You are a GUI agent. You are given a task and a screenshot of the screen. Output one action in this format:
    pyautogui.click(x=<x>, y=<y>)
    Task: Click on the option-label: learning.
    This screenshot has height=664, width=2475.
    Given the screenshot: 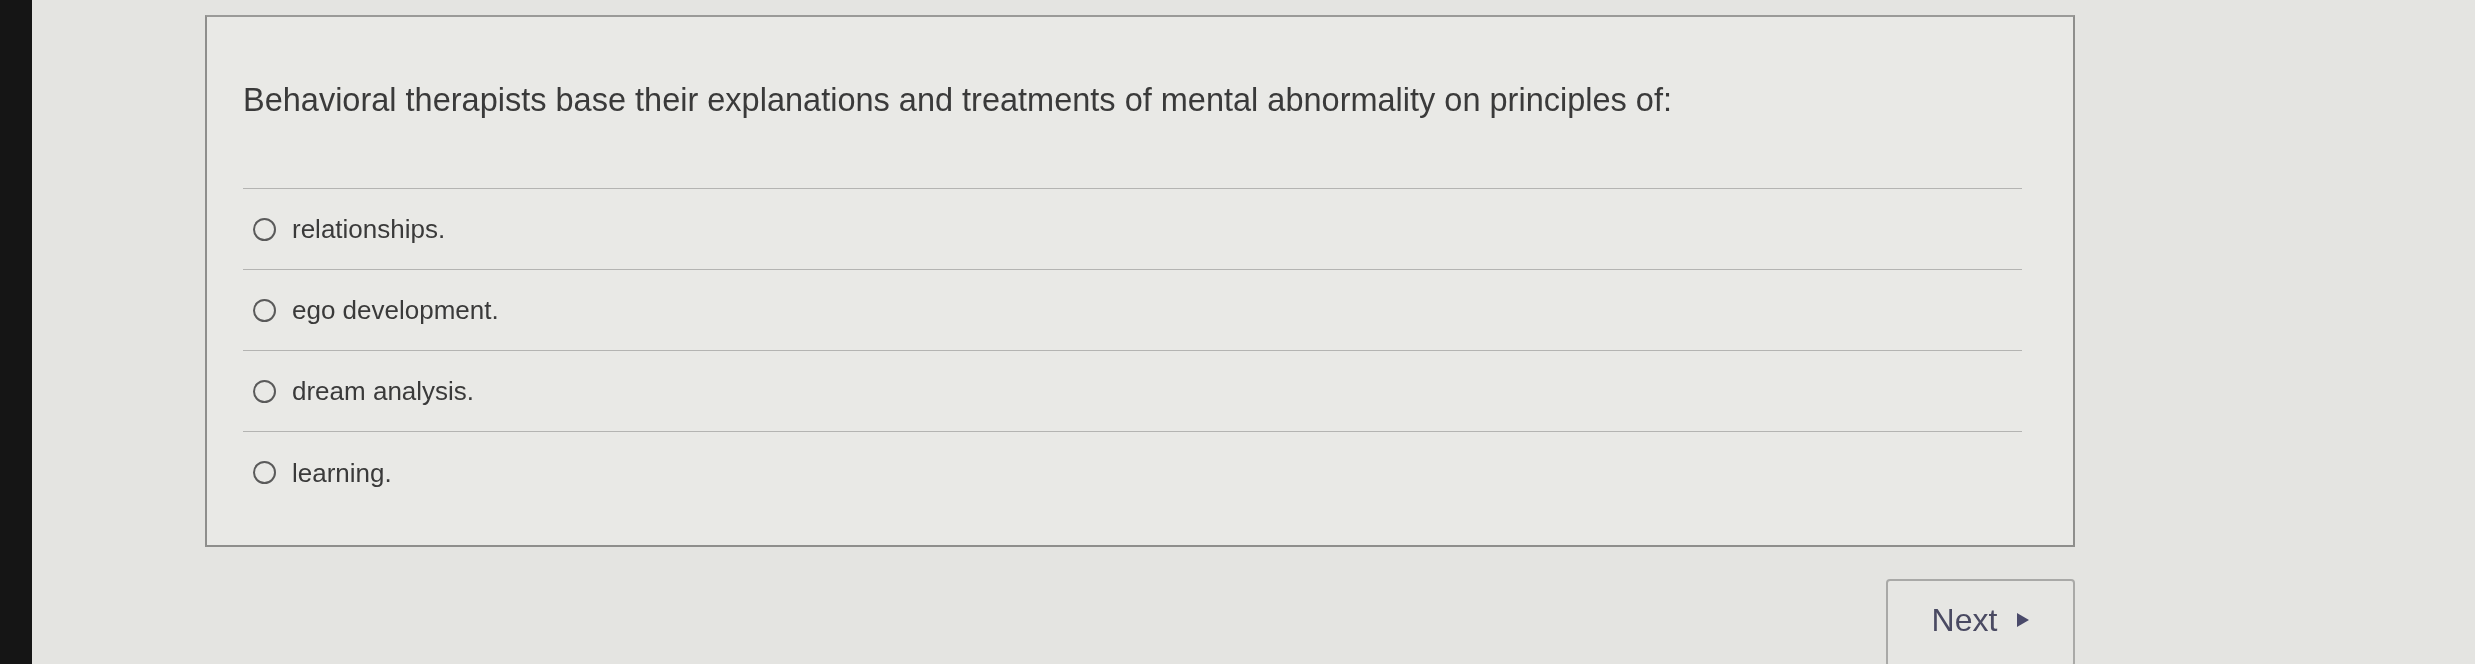 What is the action you would take?
    pyautogui.click(x=342, y=472)
    